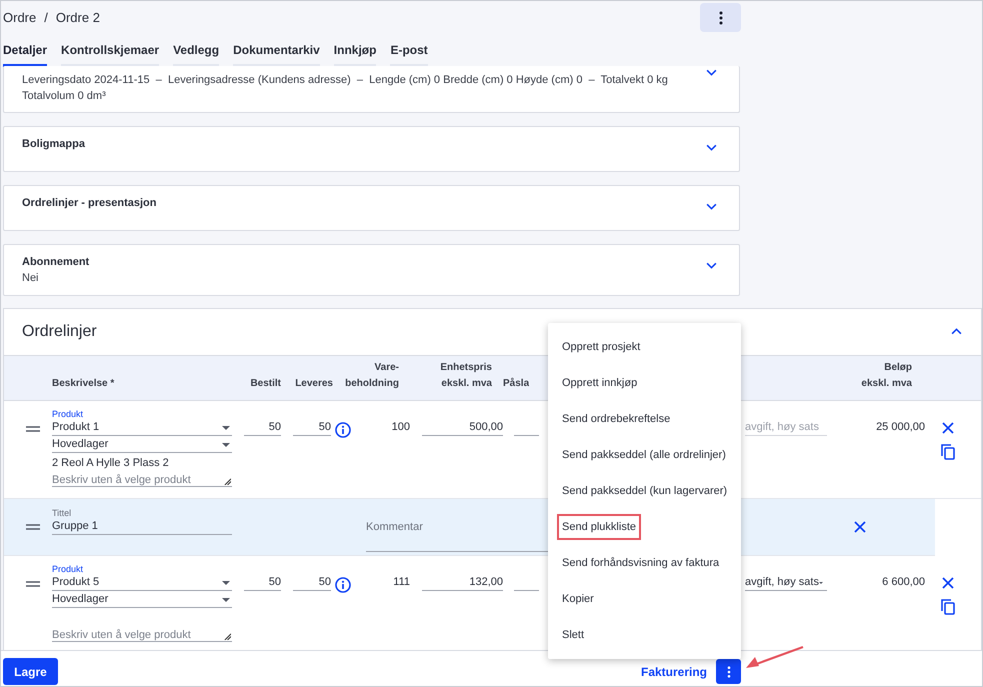 This screenshot has width=983, height=687. What do you see at coordinates (313, 384) in the screenshot?
I see `column-header: Leveres` at bounding box center [313, 384].